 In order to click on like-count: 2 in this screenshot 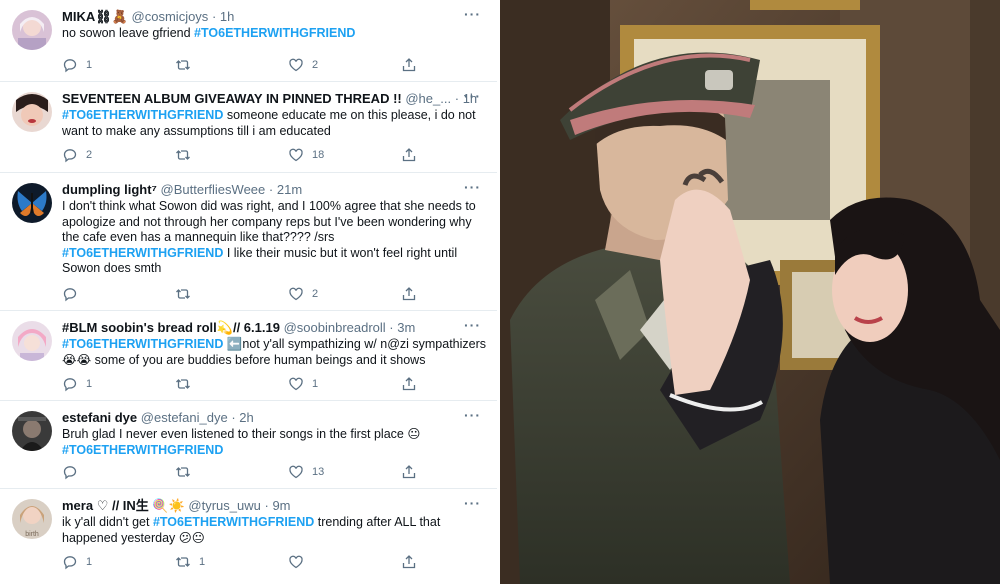, I will do `click(315, 65)`.